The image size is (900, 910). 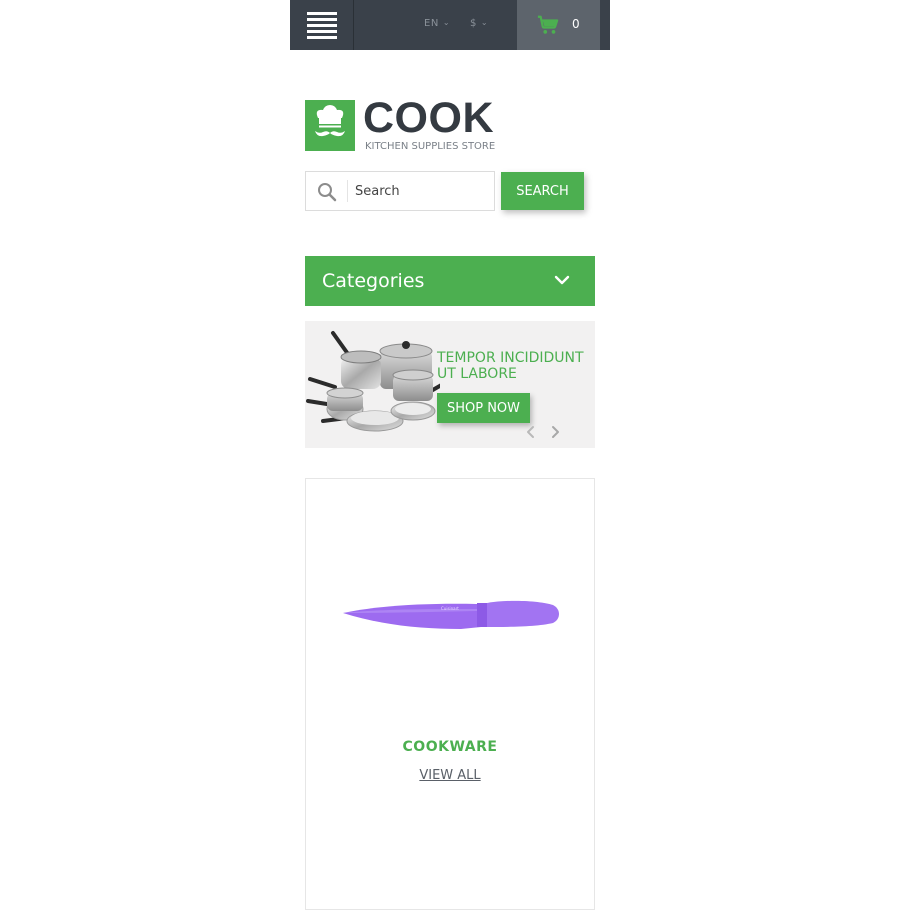 What do you see at coordinates (450, 281) in the screenshot?
I see `categories-dropdown: Categories` at bounding box center [450, 281].